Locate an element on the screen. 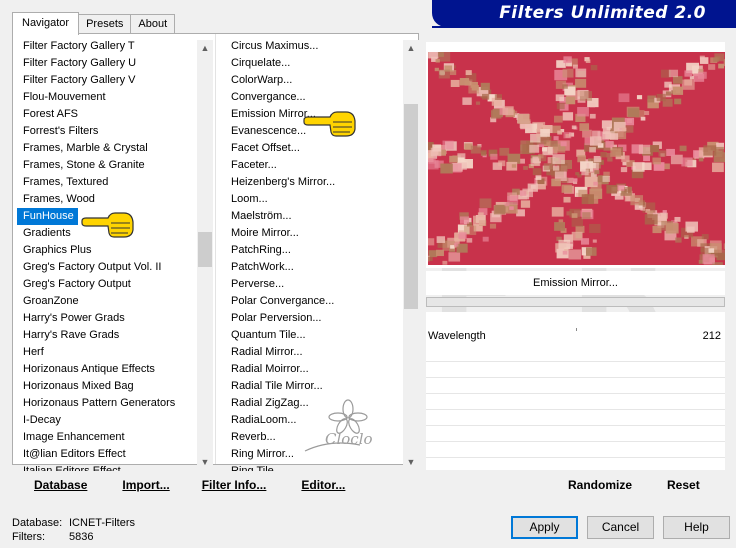 The height and width of the screenshot is (548, 736). watermark-text: Cloclo is located at coordinates (349, 439).